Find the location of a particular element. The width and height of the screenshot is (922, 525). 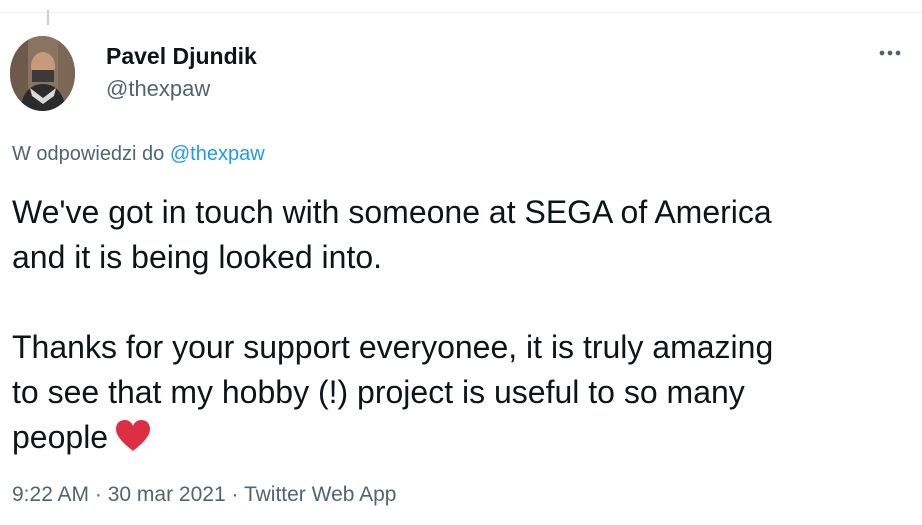

reply-context: W odpowiedzi do @thexpaw is located at coordinates (138, 154).